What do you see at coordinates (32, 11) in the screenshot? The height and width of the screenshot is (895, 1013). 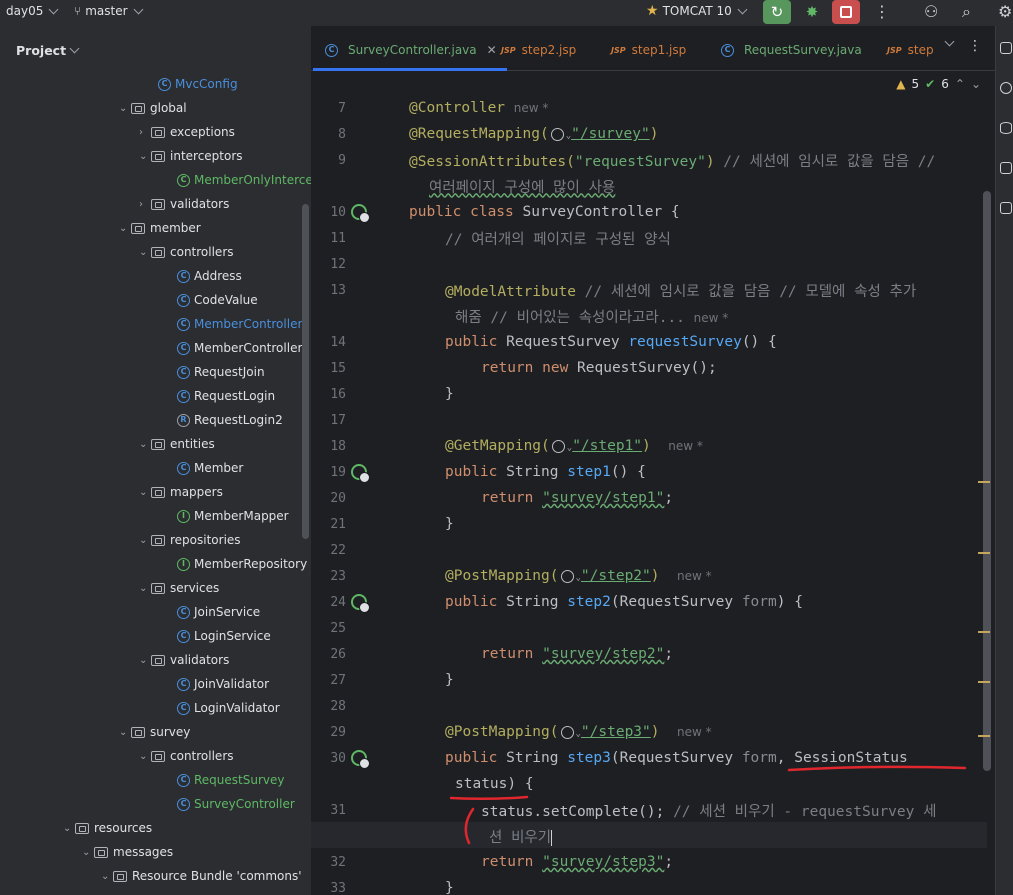 I see `project-selector: day05` at bounding box center [32, 11].